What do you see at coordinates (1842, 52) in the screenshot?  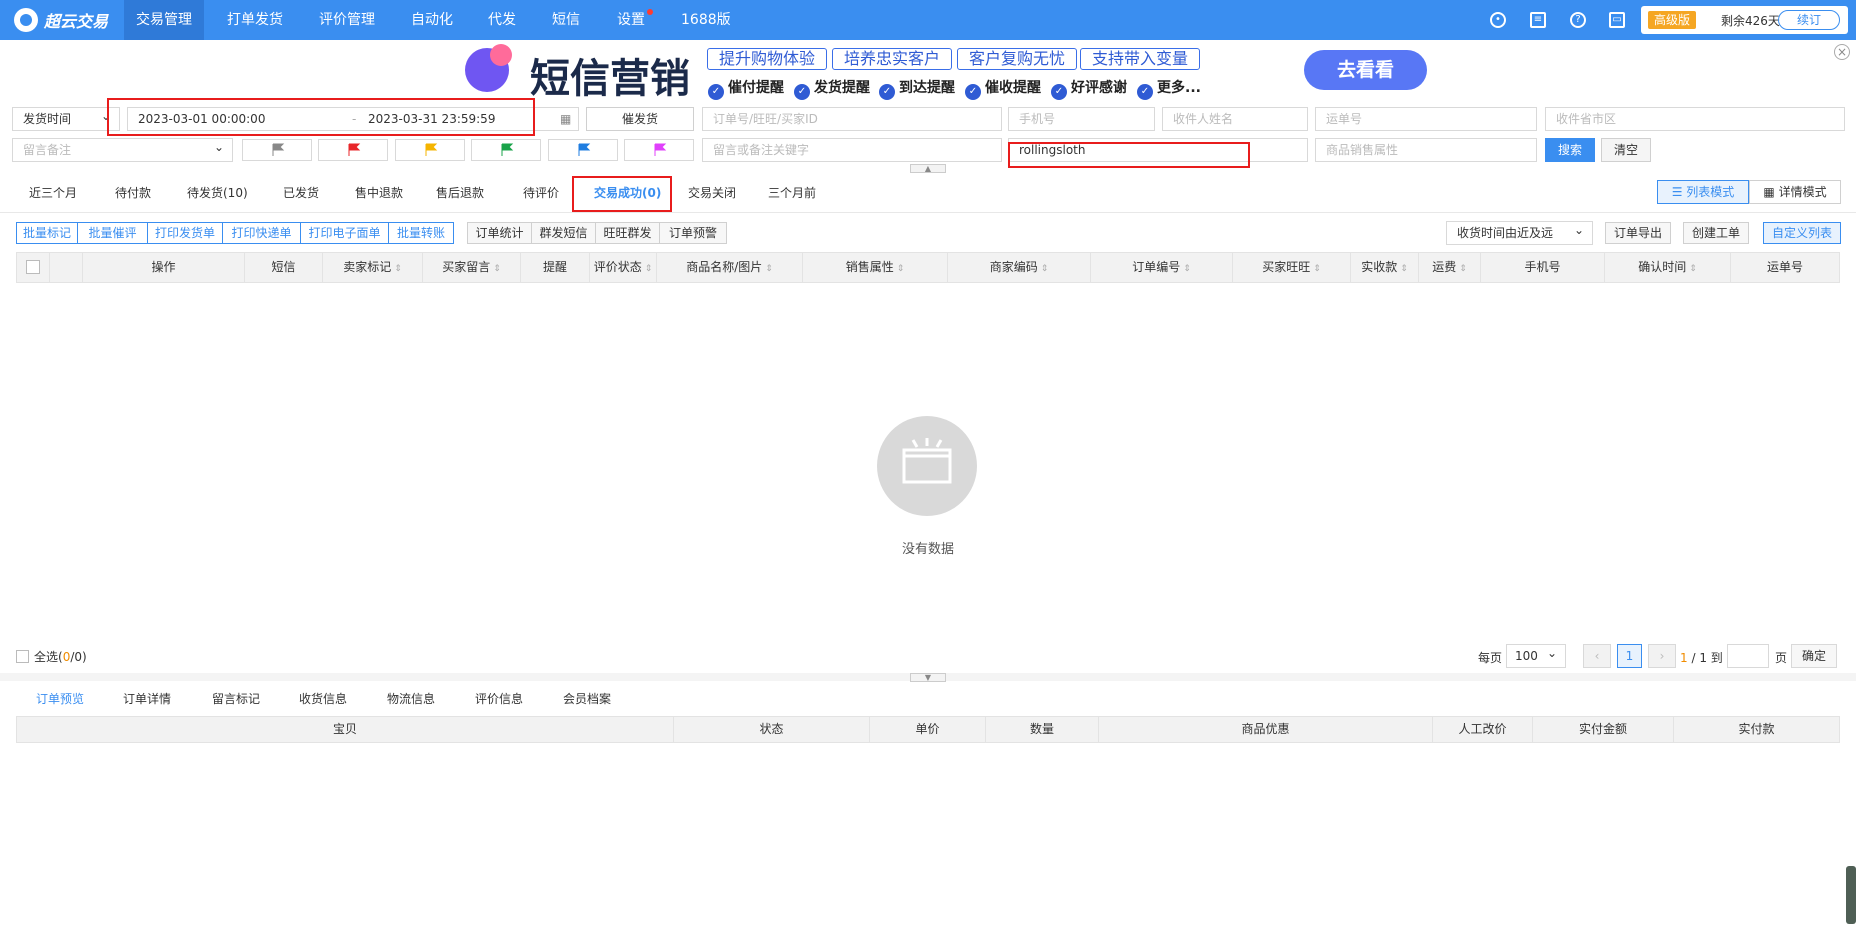 I see `close-banner-icon: ×` at bounding box center [1842, 52].